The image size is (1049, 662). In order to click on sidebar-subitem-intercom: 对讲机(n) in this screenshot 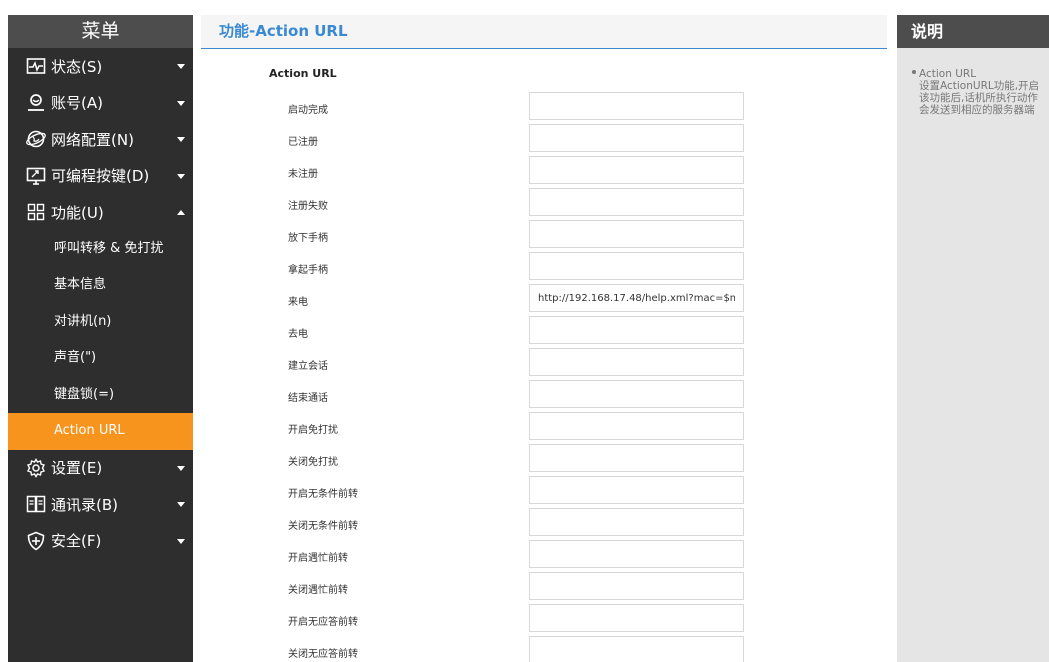, I will do `click(100, 322)`.